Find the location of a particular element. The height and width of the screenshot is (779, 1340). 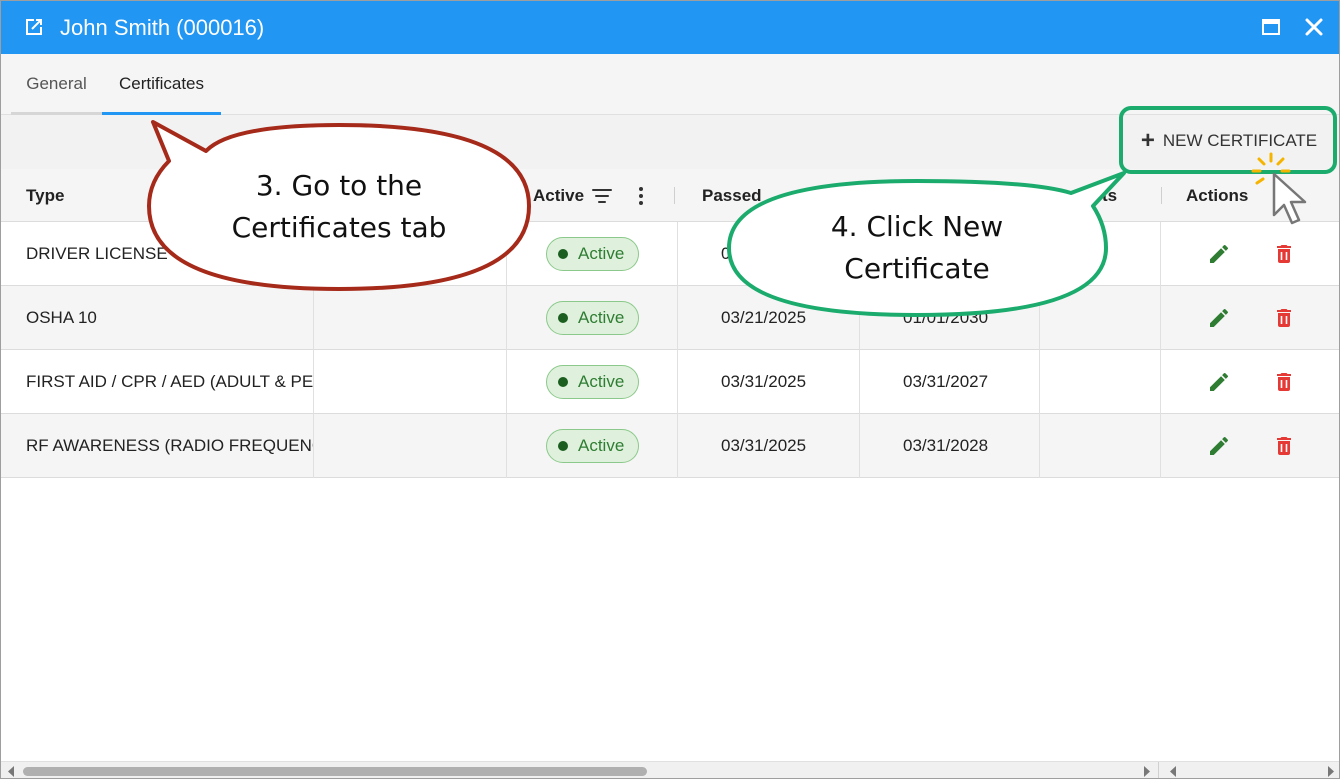

cell-passed: 0 is located at coordinates (726, 253).